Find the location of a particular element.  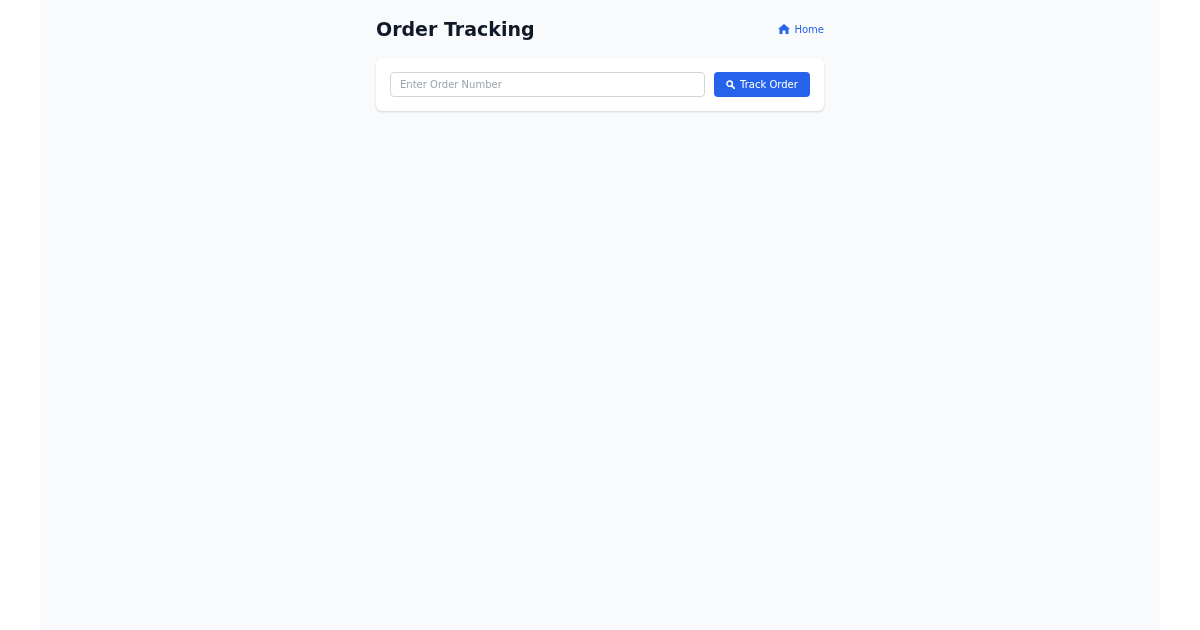

page-title: Order Tracking is located at coordinates (455, 29).